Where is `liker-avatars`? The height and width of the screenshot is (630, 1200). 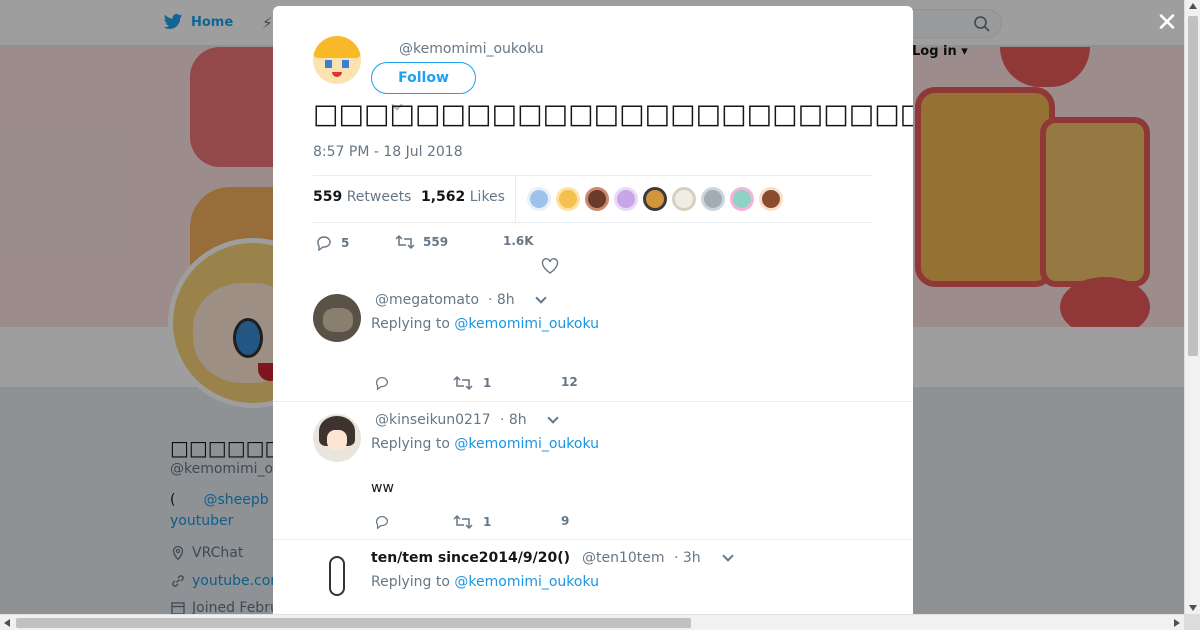
liker-avatars is located at coordinates (655, 199).